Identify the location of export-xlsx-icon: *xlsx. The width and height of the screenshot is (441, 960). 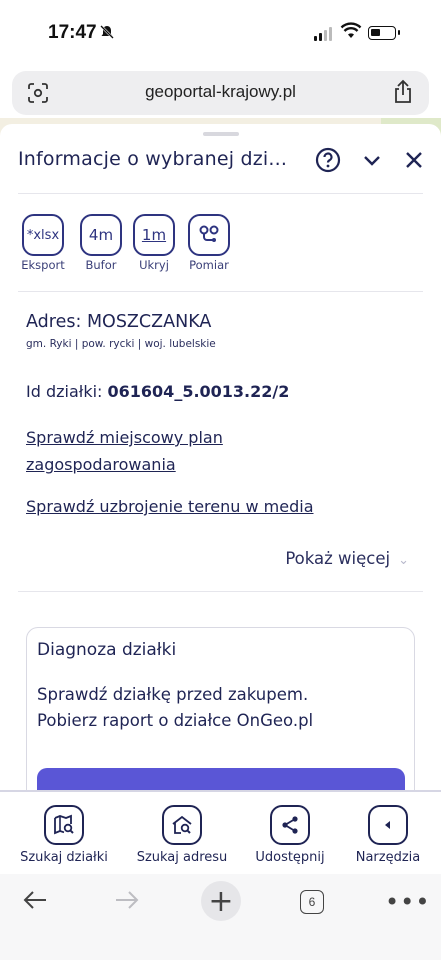
(43, 235).